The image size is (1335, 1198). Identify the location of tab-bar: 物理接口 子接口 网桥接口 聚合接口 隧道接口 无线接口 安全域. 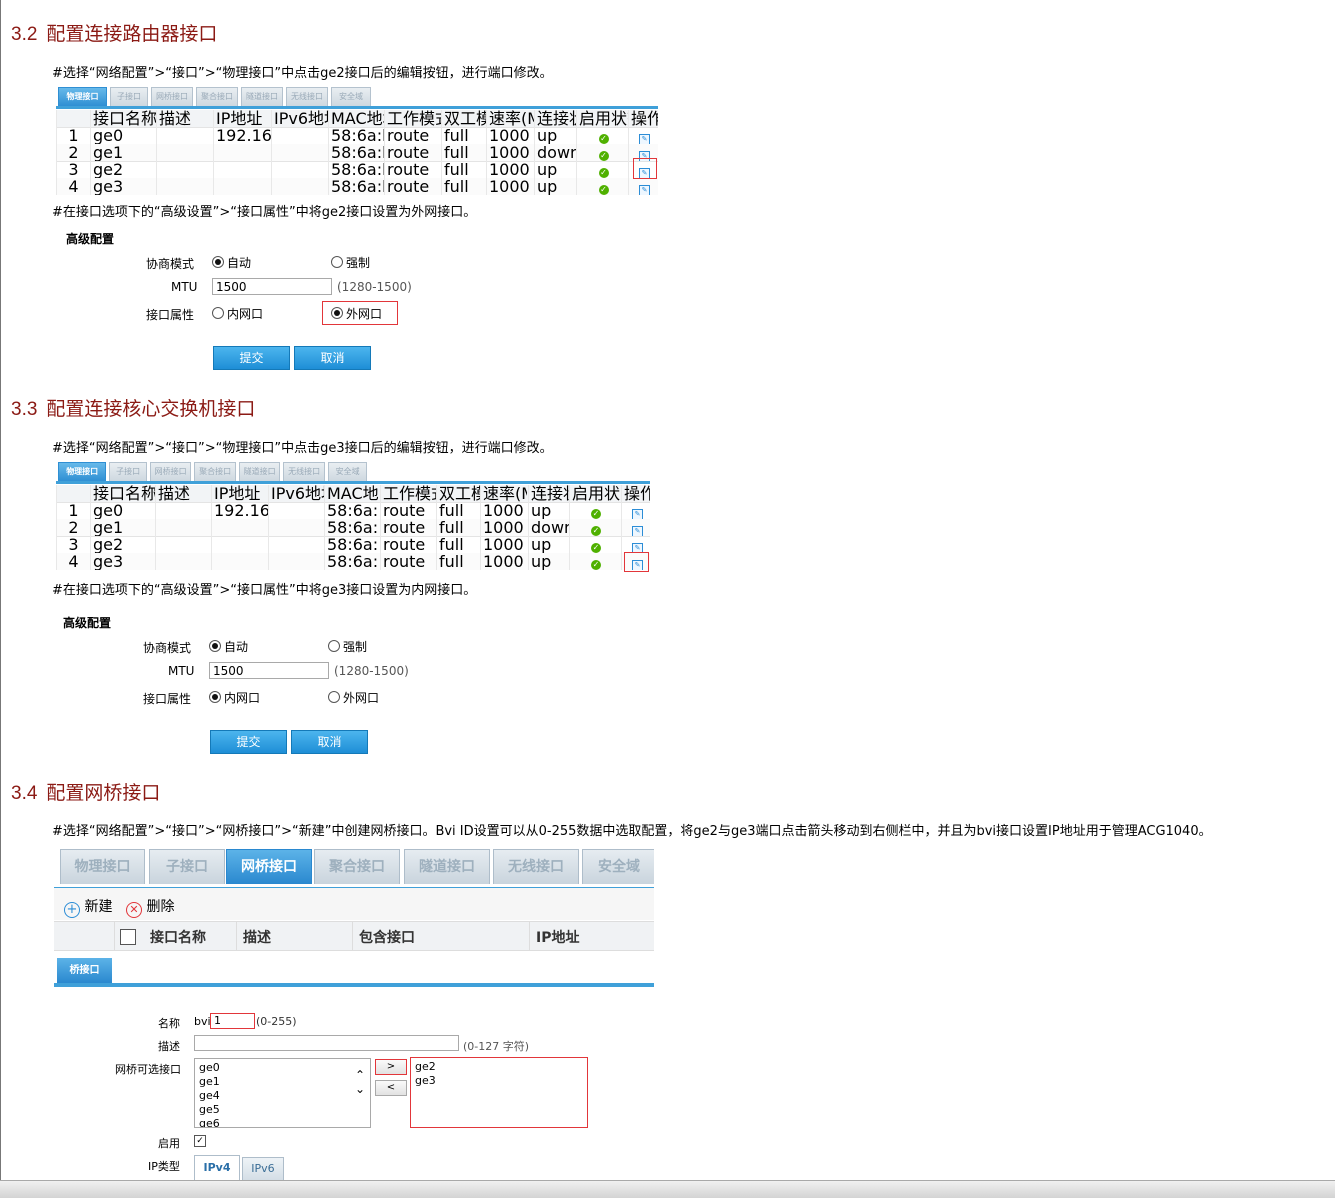
(357, 97).